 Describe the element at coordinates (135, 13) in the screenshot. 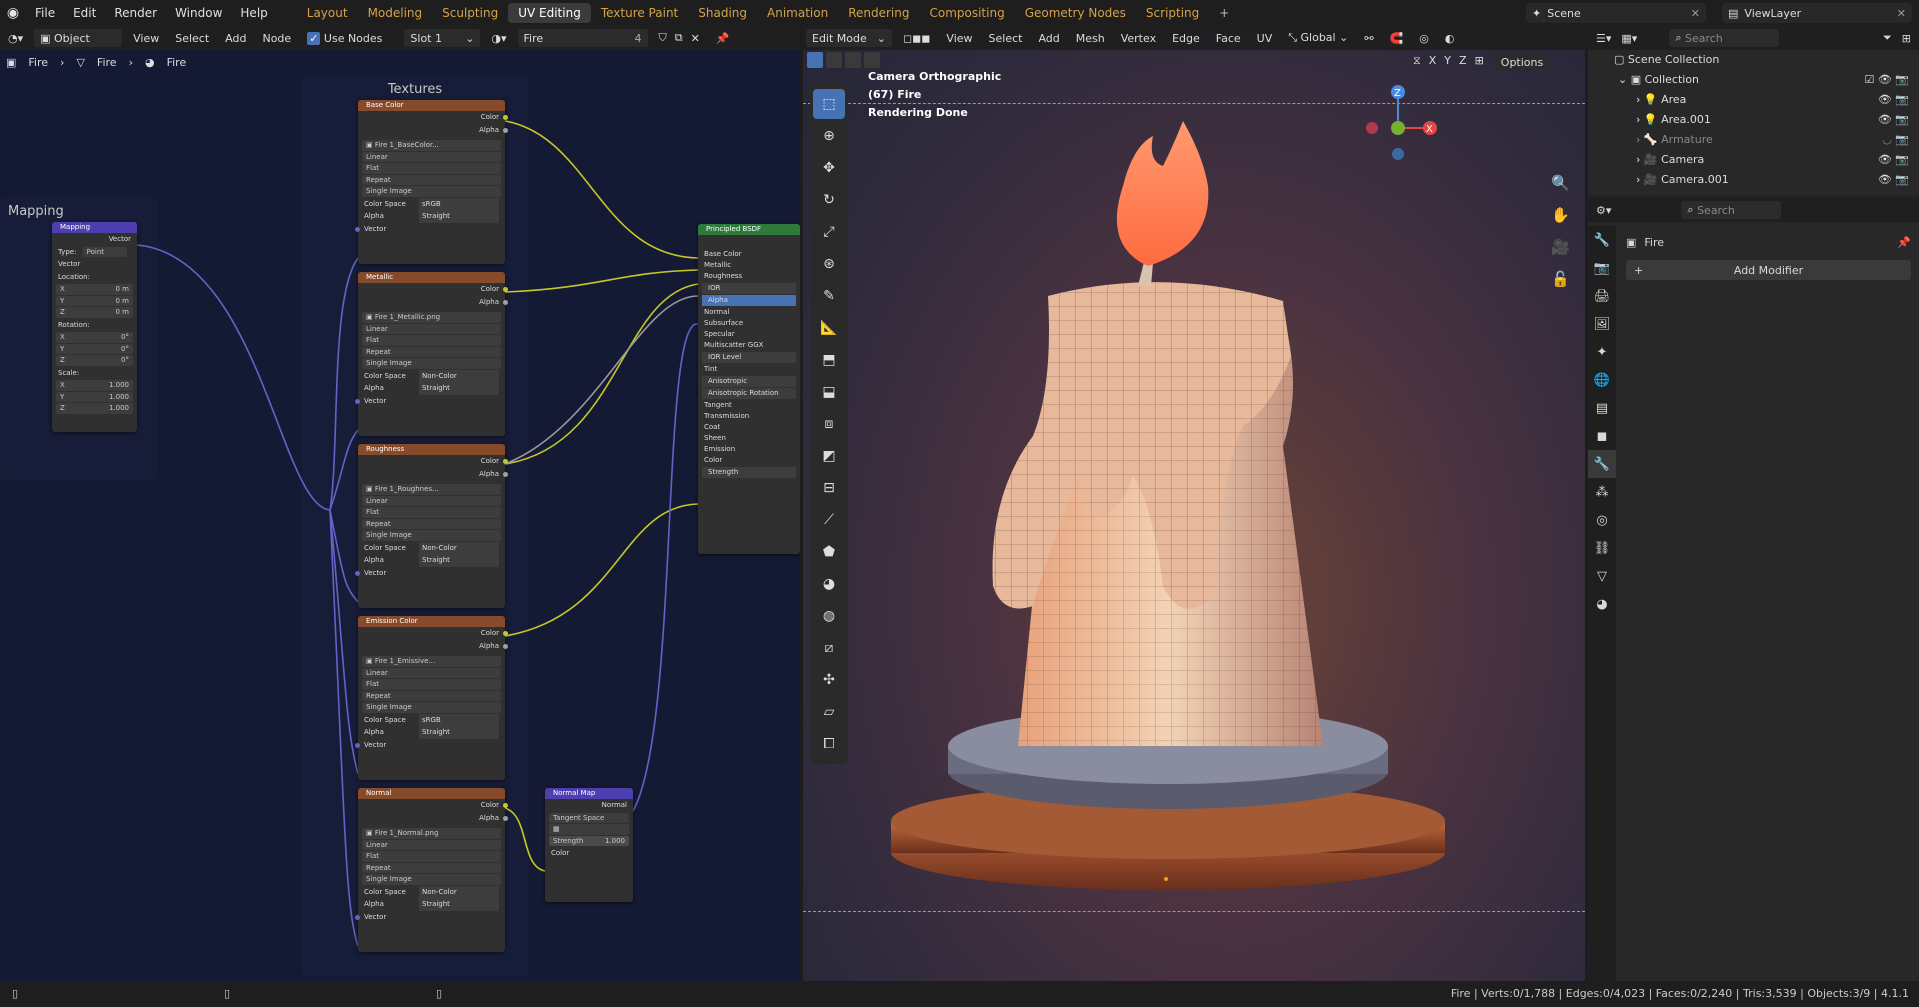

I see `menu-render: Render` at that location.